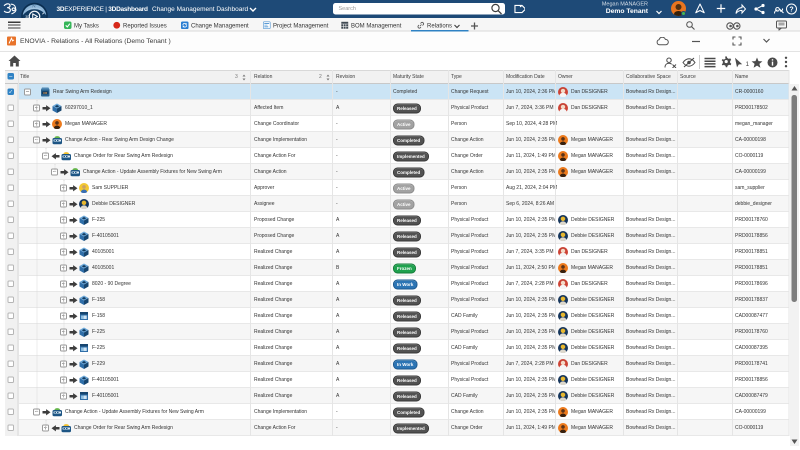 The width and height of the screenshot is (800, 450). I want to click on svg-text: 1, so click(748, 64).